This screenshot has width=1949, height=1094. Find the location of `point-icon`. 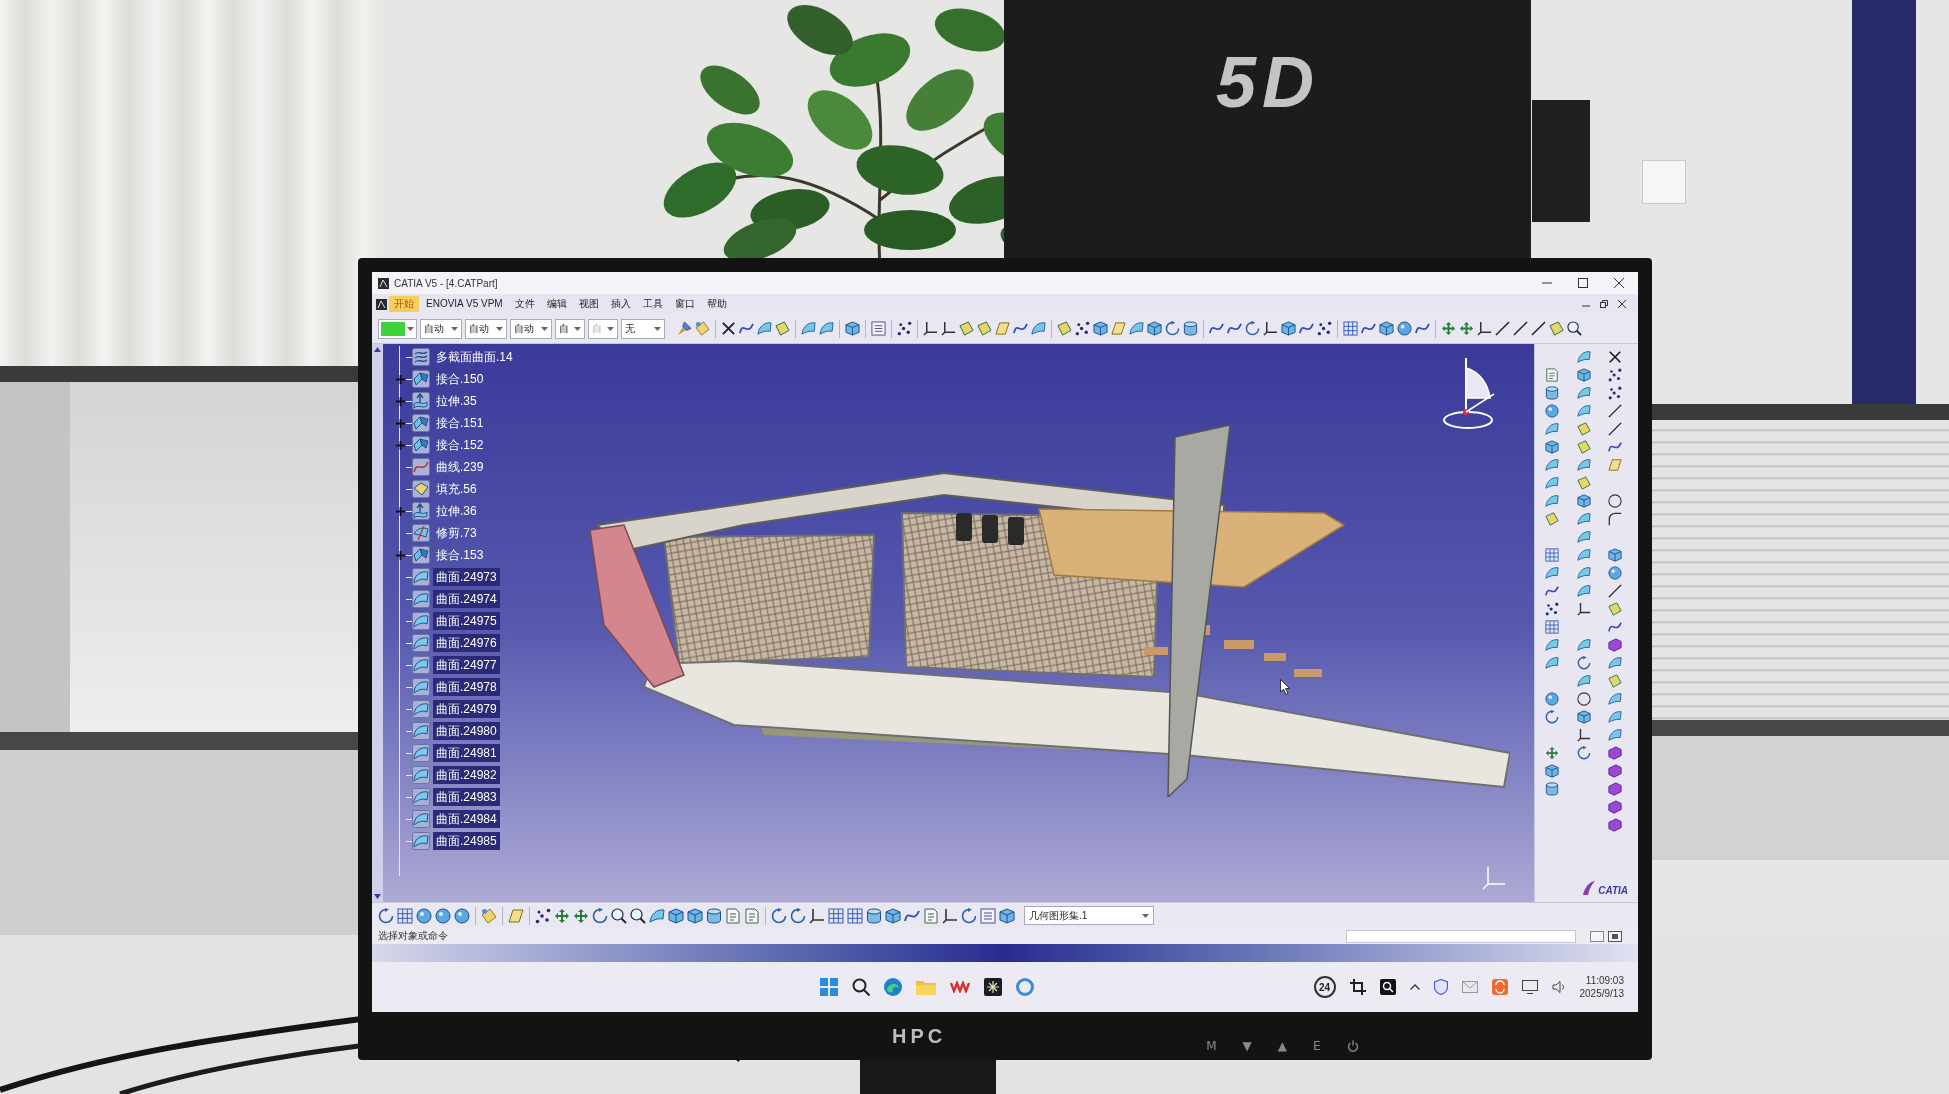

point-icon is located at coordinates (728, 328).